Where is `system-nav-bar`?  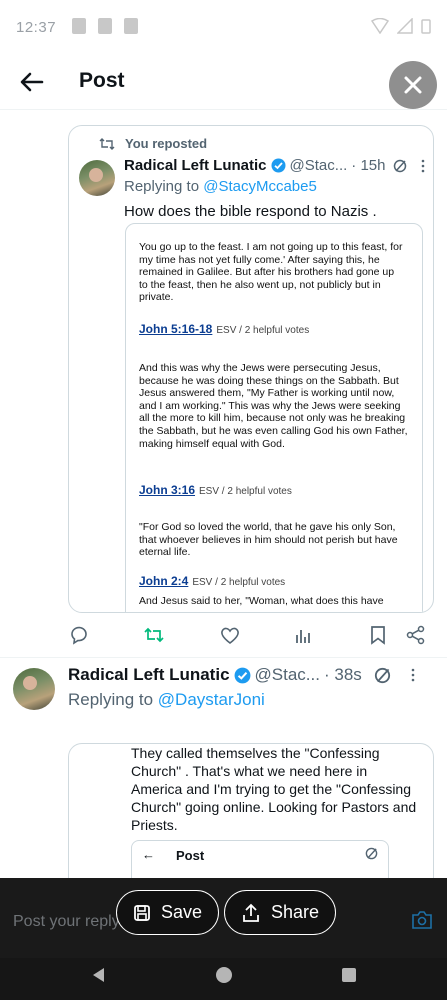
system-nav-bar is located at coordinates (223, 979).